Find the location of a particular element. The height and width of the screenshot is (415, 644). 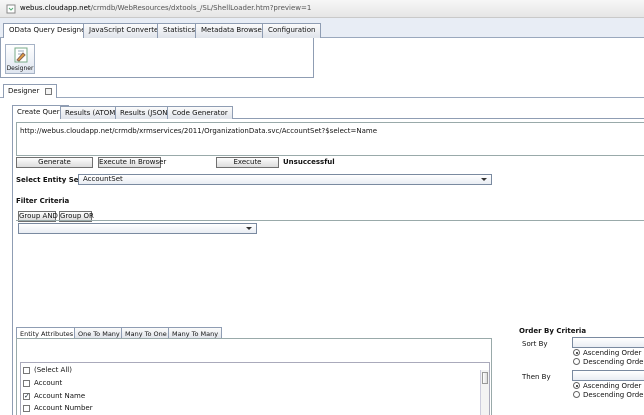

sort-by-dropdown is located at coordinates (608, 342).